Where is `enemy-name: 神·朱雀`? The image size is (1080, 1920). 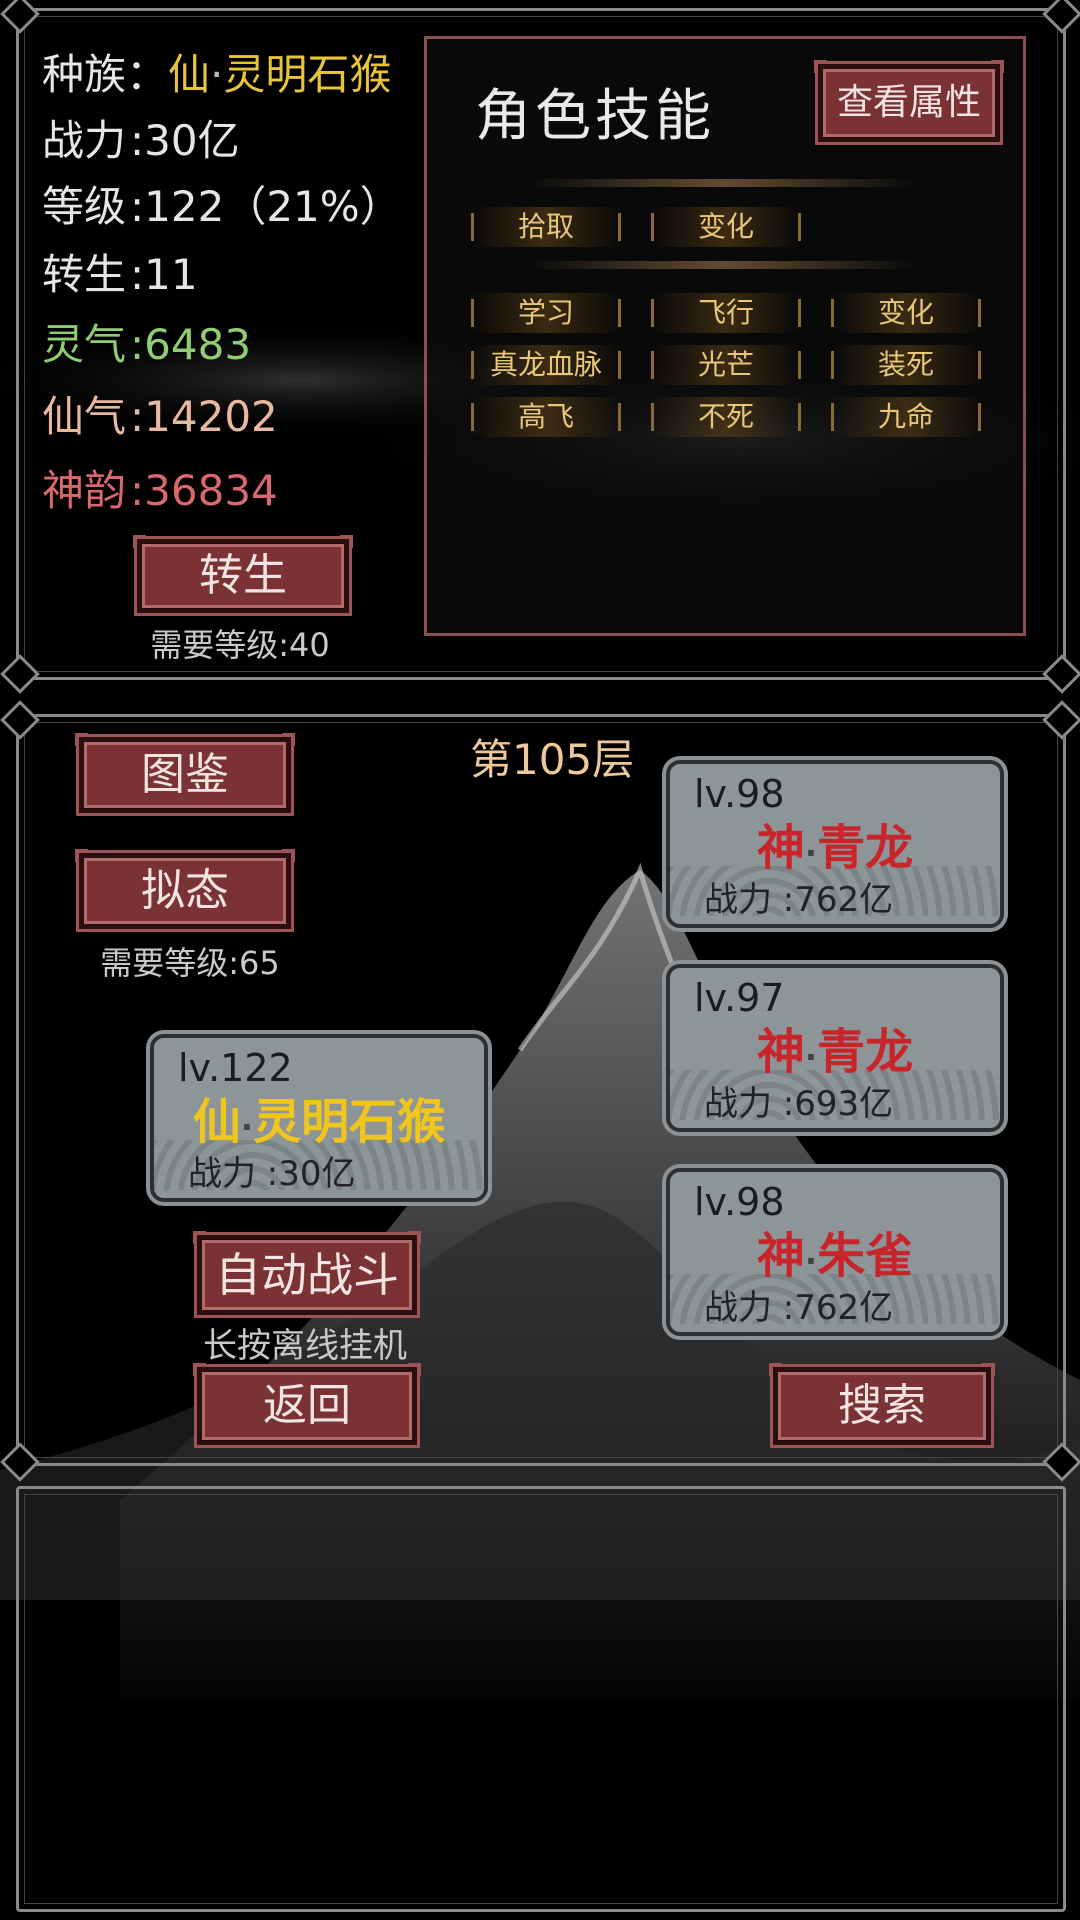 enemy-name: 神·朱雀 is located at coordinates (835, 1251).